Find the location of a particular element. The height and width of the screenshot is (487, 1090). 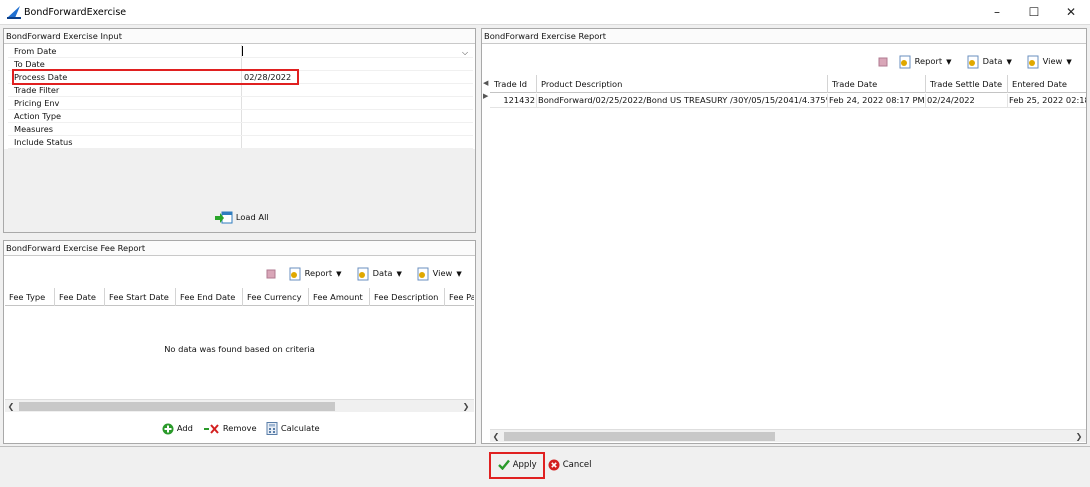

process-date-highlight is located at coordinates (155, 77).